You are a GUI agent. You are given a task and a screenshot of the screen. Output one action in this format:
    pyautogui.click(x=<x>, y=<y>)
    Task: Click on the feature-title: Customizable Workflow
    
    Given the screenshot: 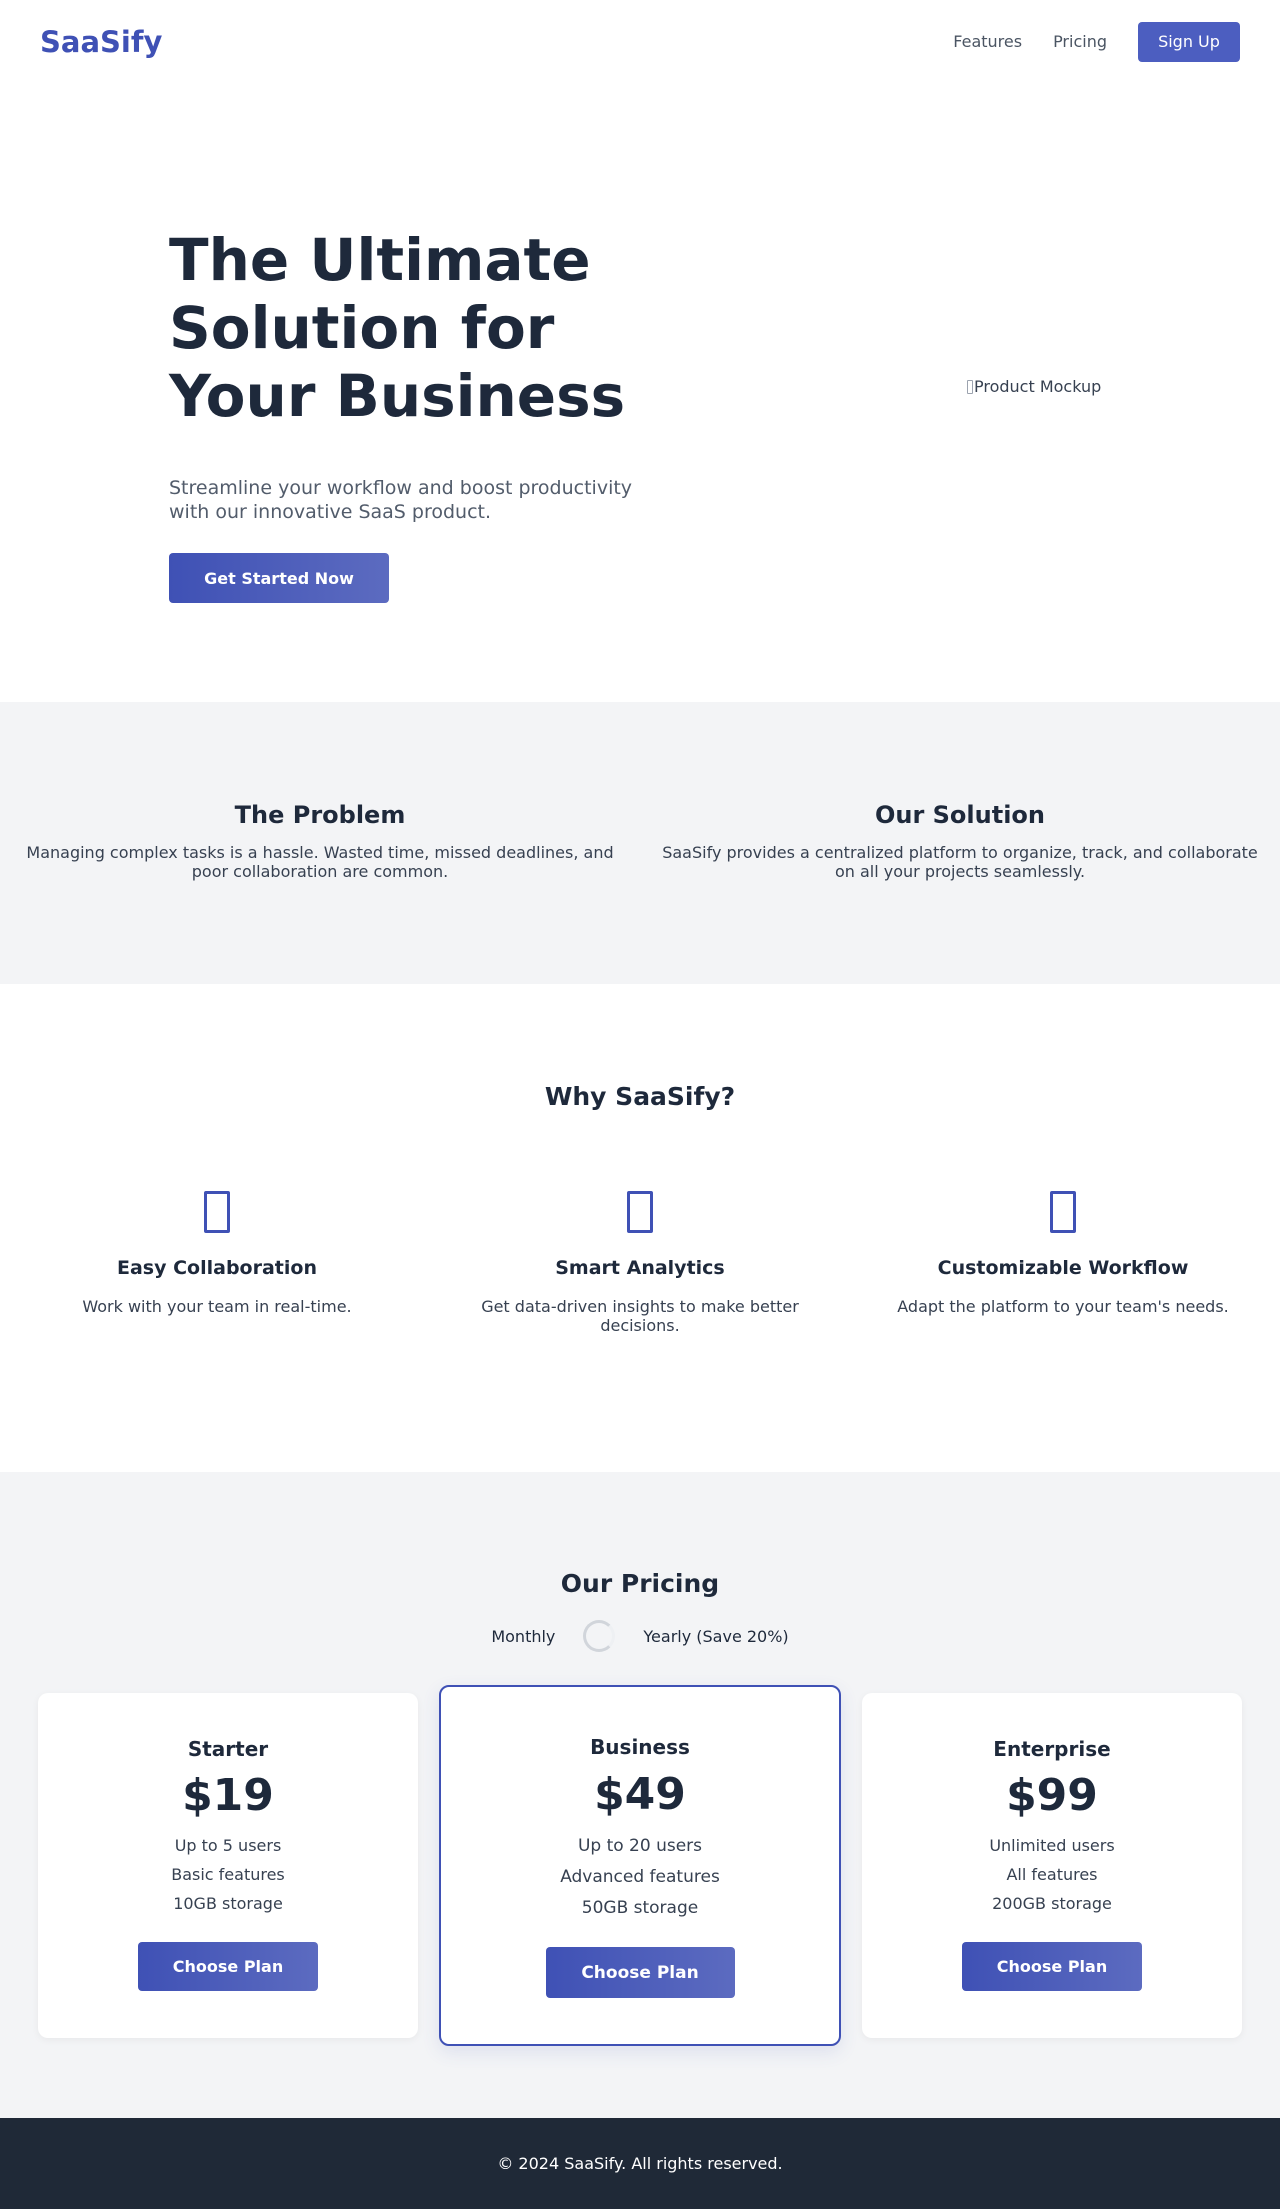 What is the action you would take?
    pyautogui.click(x=1063, y=1268)
    